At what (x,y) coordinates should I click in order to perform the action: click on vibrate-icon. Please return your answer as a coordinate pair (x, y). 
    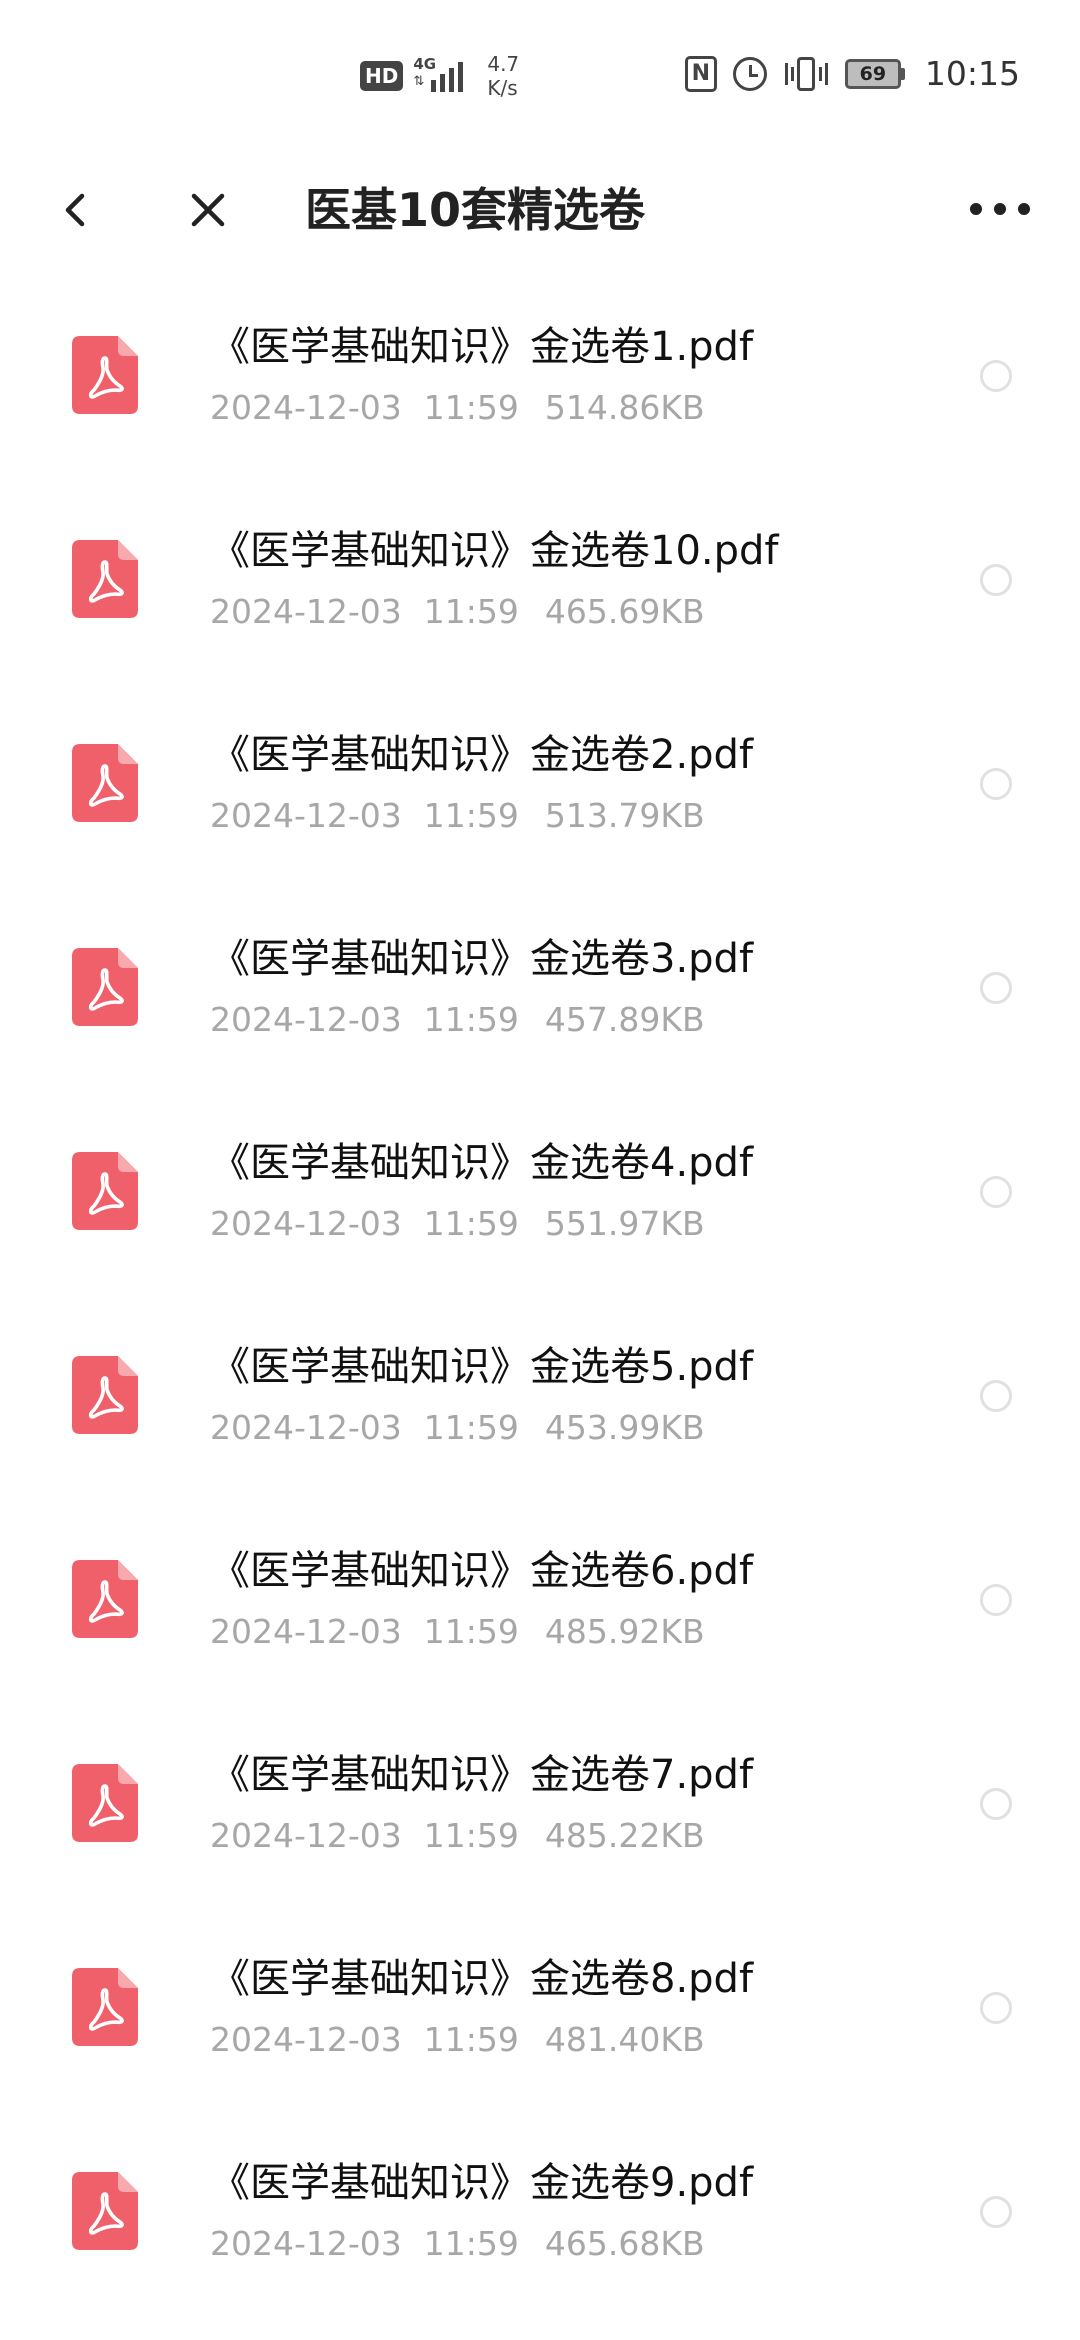
    Looking at the image, I should click on (806, 74).